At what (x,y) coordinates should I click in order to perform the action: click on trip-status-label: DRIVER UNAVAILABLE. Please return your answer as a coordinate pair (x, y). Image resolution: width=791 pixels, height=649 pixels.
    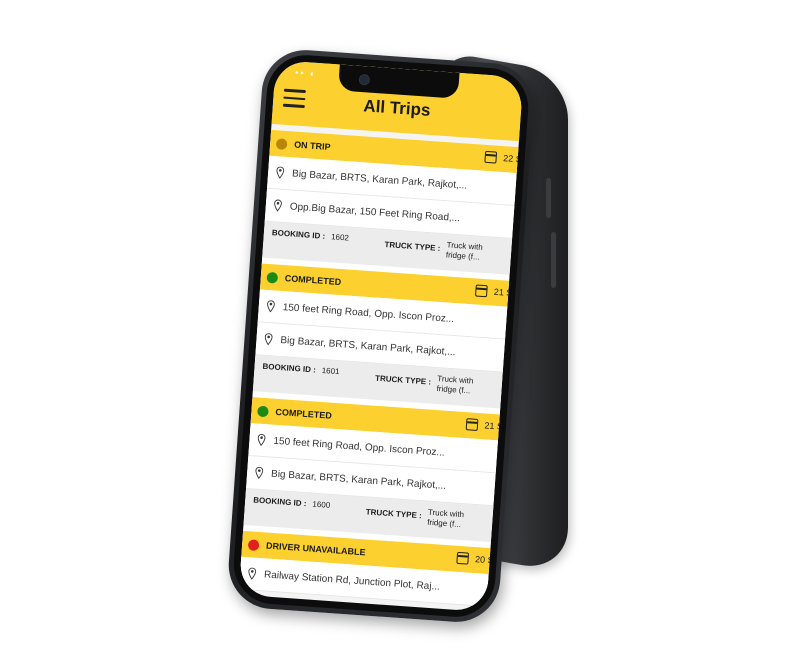
    Looking at the image, I should click on (315, 549).